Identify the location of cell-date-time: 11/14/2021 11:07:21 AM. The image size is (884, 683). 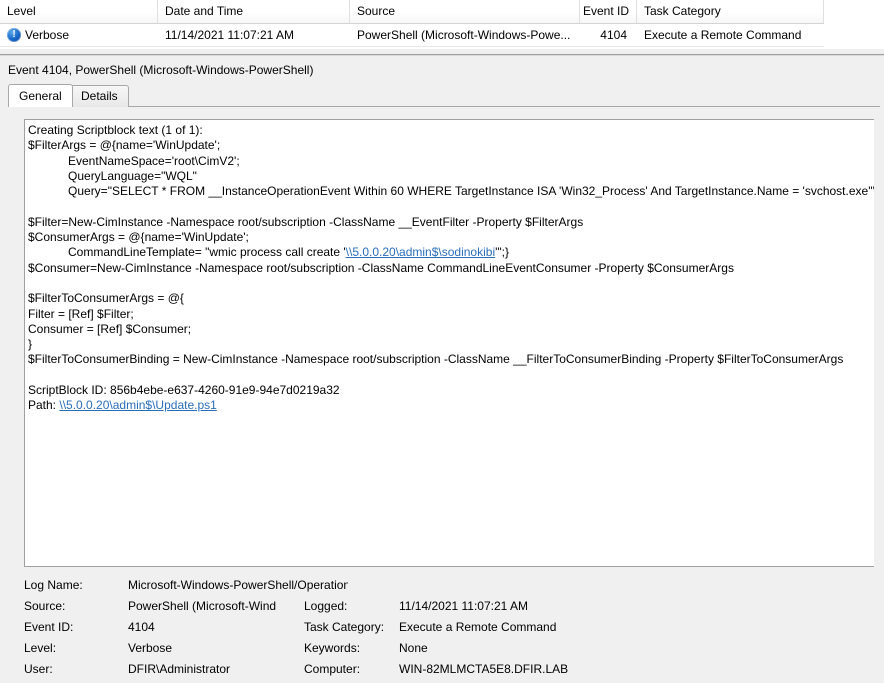
(229, 35).